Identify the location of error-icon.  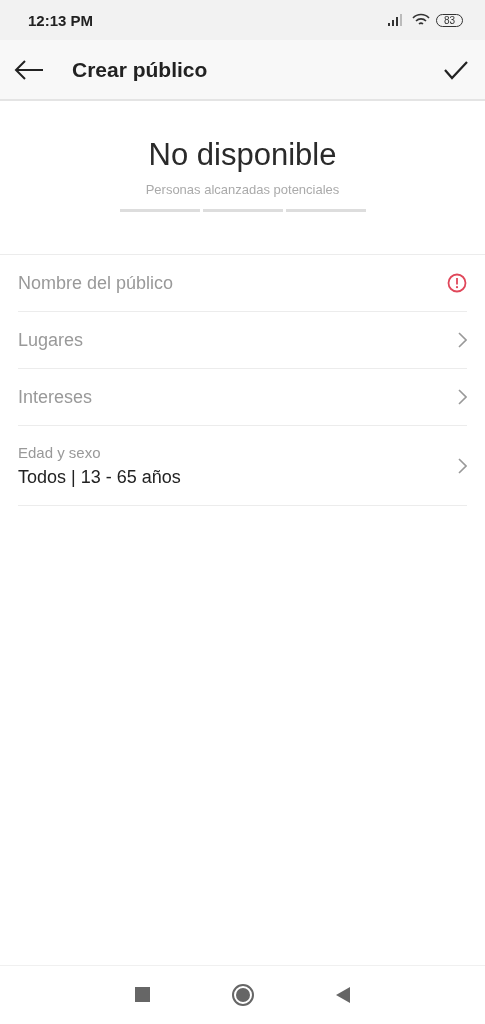
(457, 283).